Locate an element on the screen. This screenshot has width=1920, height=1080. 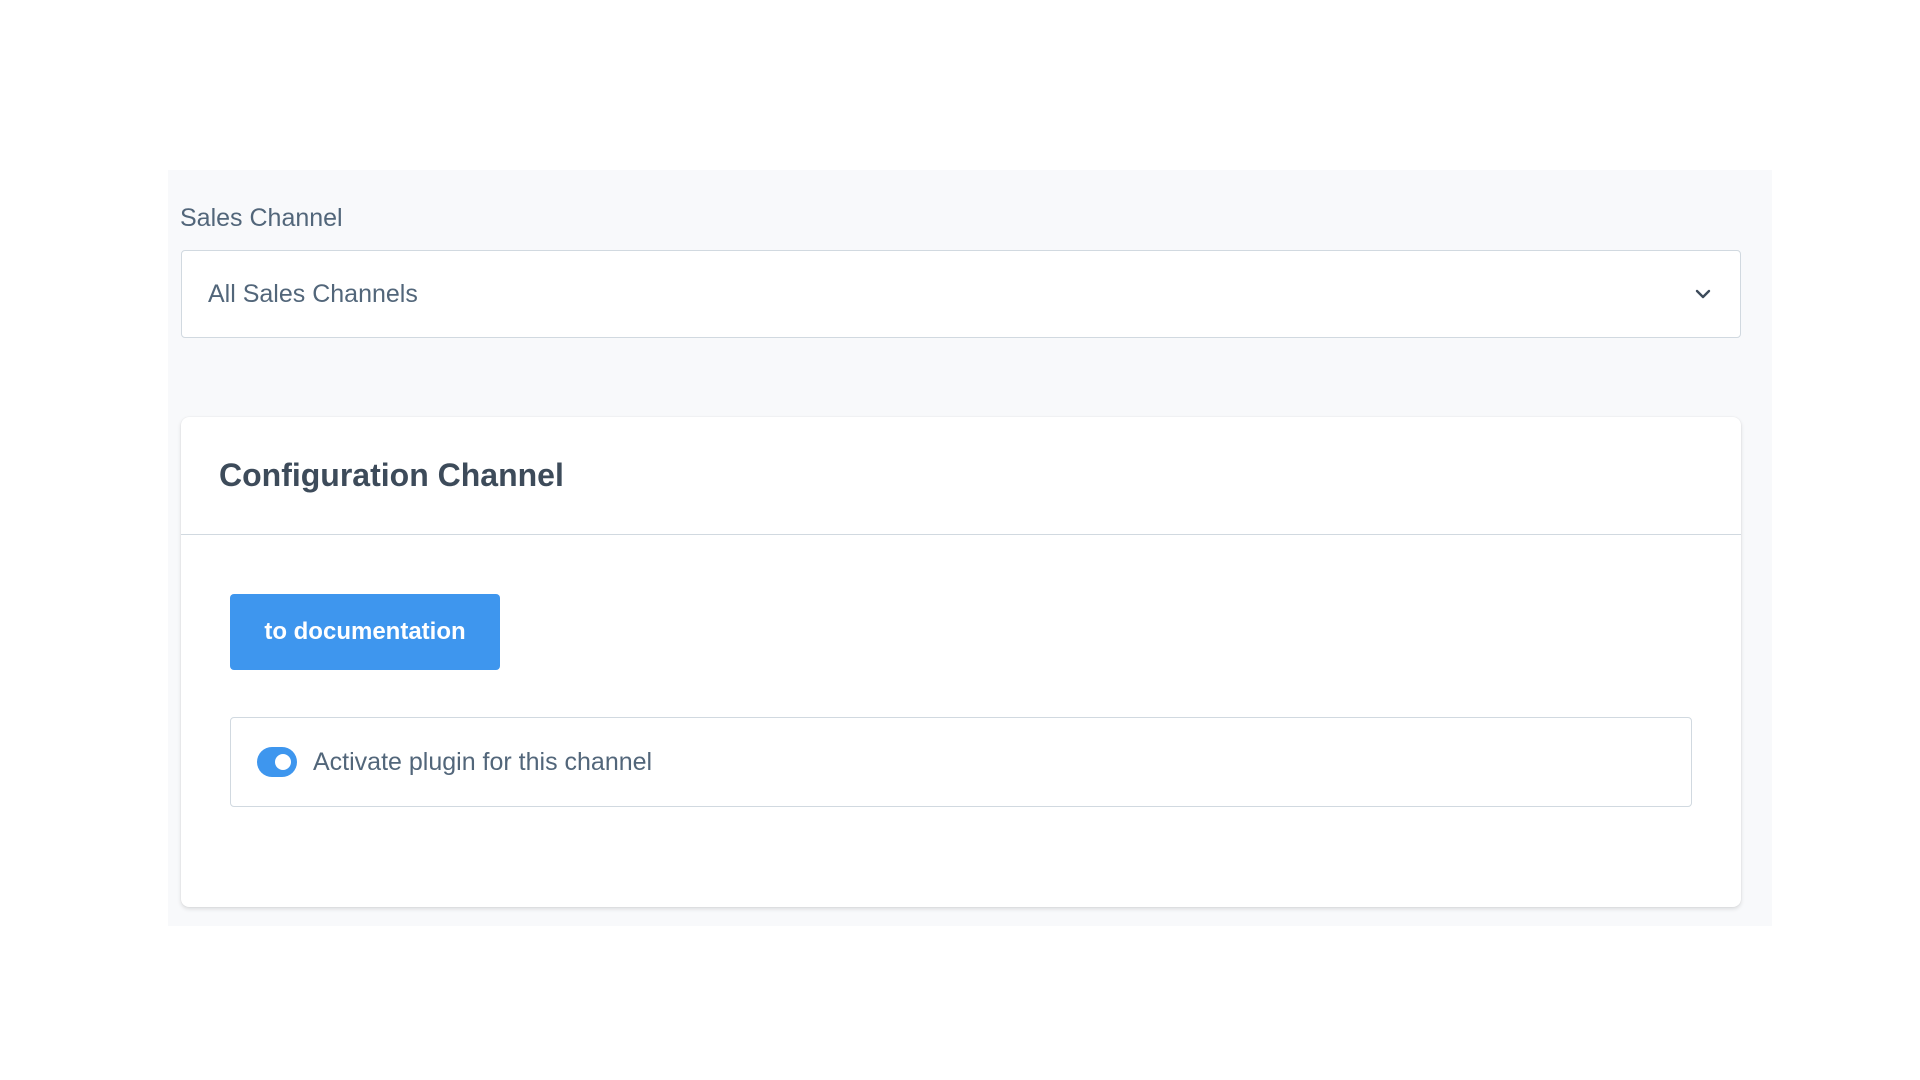
to-documentation-button: to documentation is located at coordinates (365, 632).